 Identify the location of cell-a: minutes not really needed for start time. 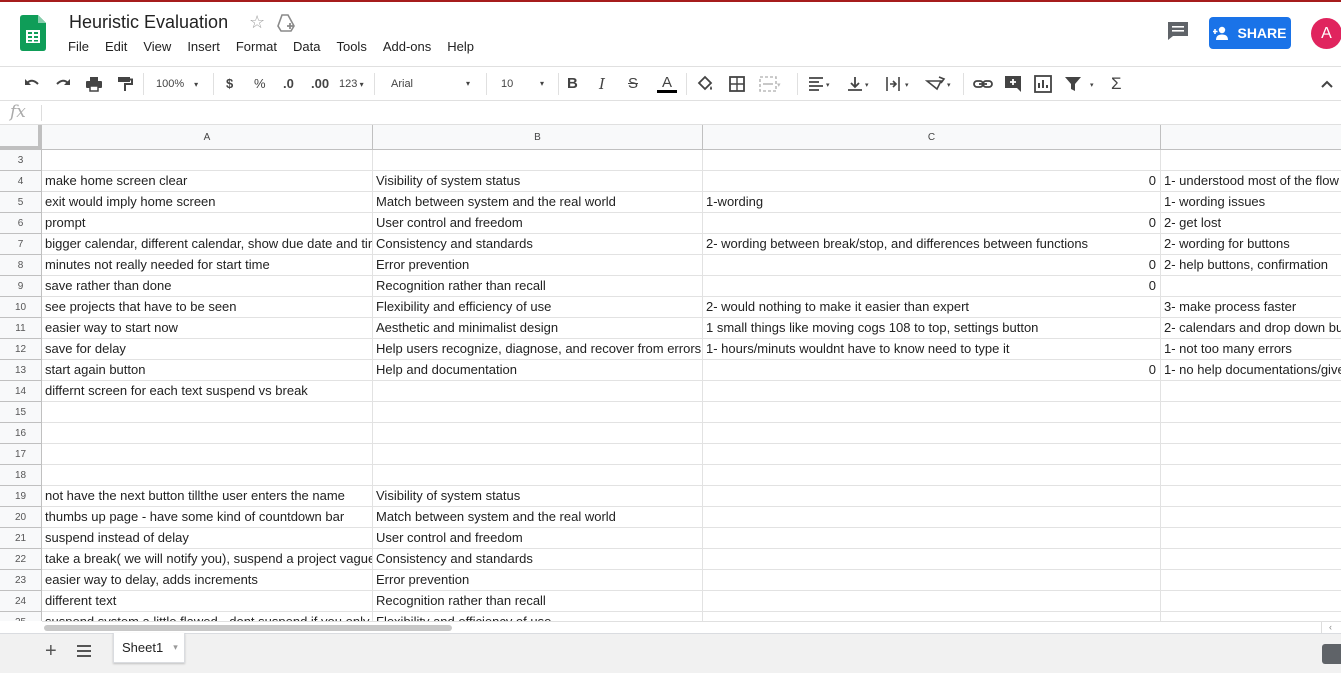
(207, 265).